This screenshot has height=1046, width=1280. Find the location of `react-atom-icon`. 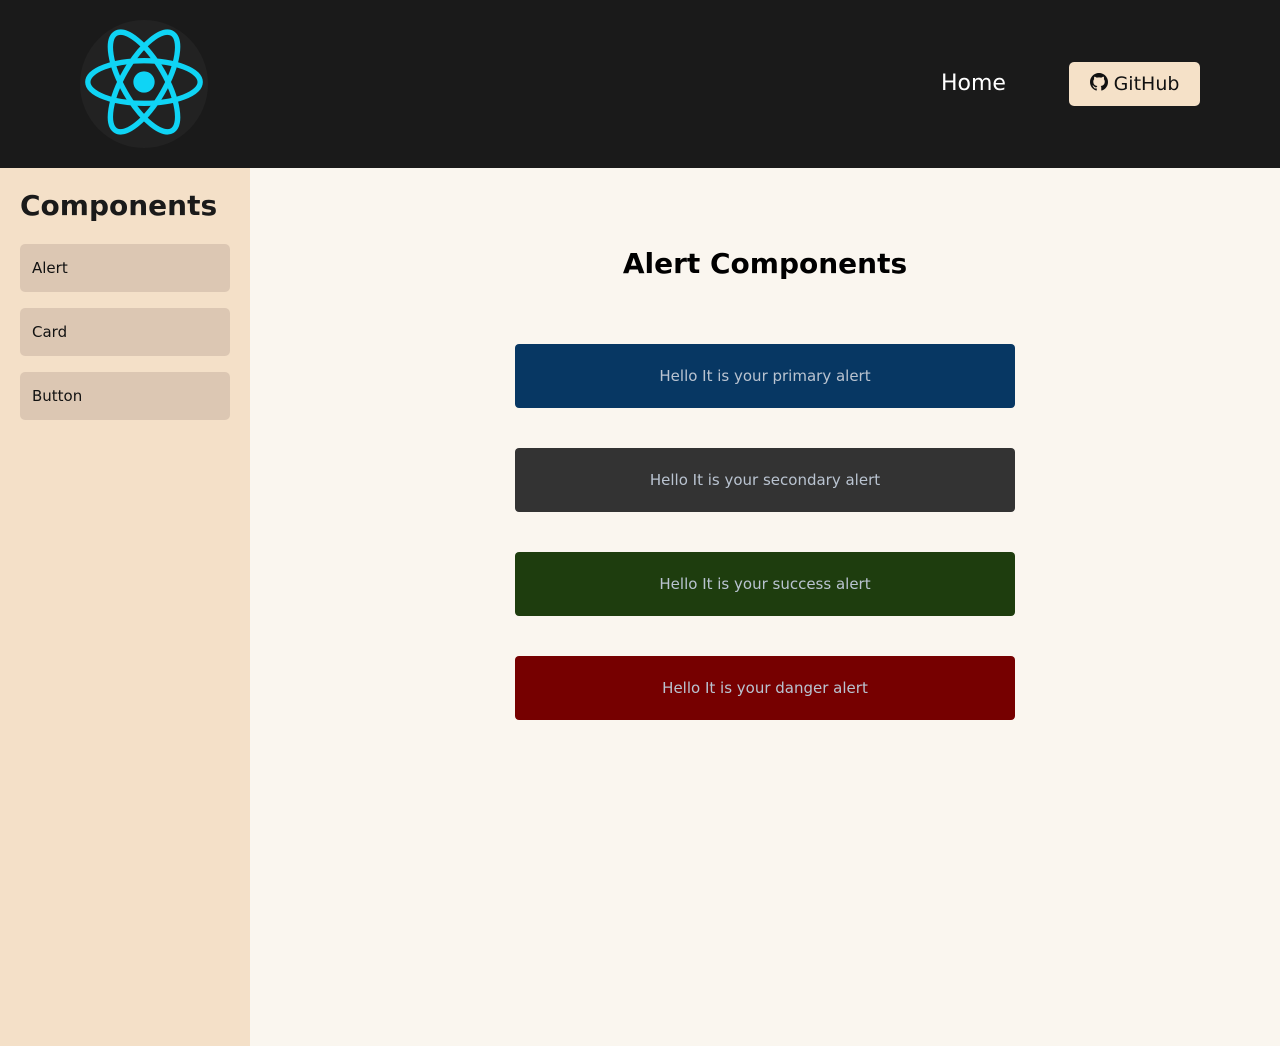

react-atom-icon is located at coordinates (144, 84).